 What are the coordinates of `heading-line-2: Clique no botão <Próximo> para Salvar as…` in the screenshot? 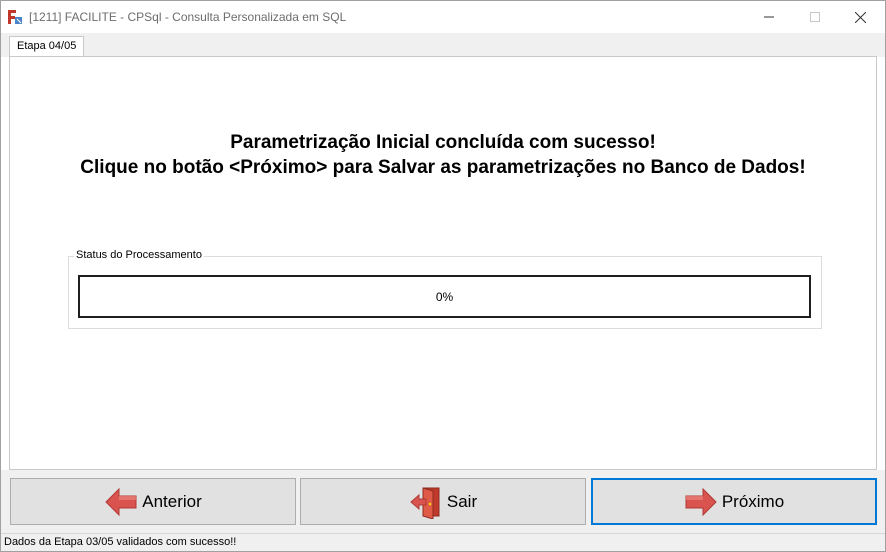 It's located at (443, 167).